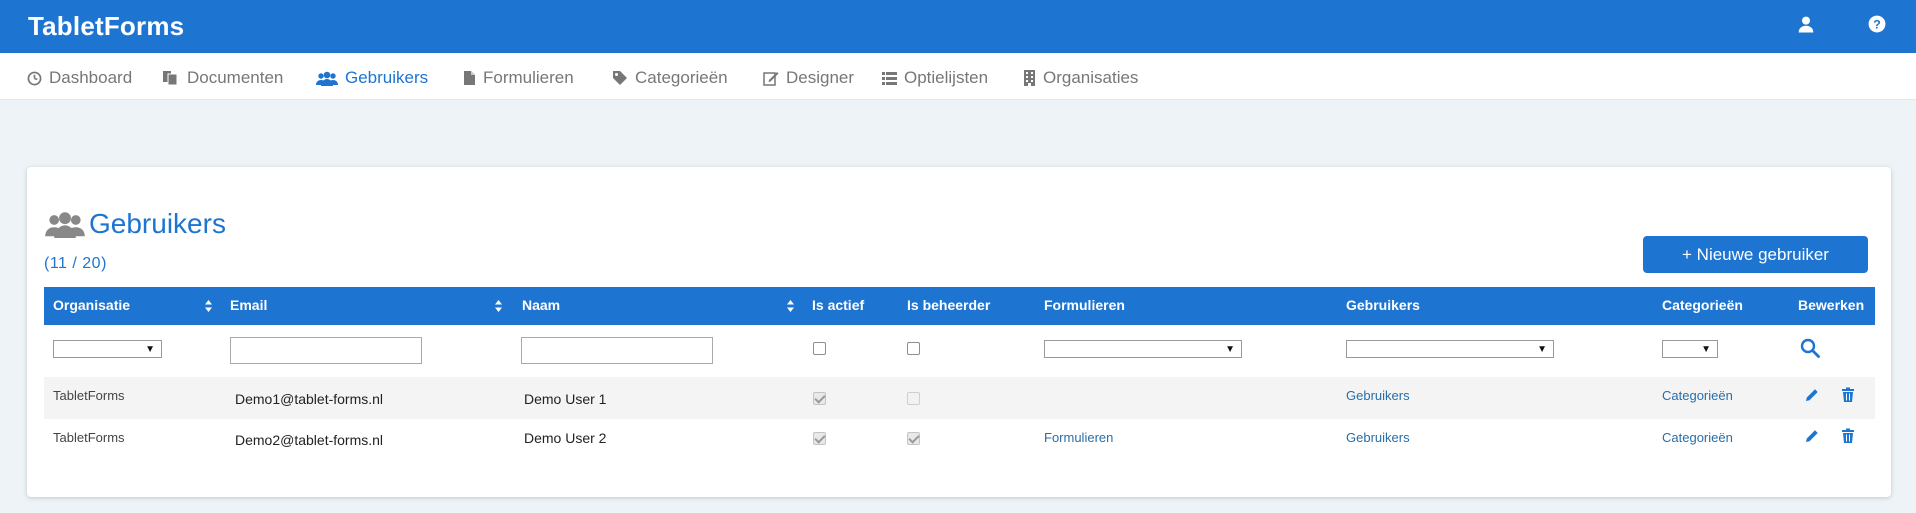  Describe the element at coordinates (309, 399) in the screenshot. I see `email-cell: Demo1@tablet-forms.nl` at that location.